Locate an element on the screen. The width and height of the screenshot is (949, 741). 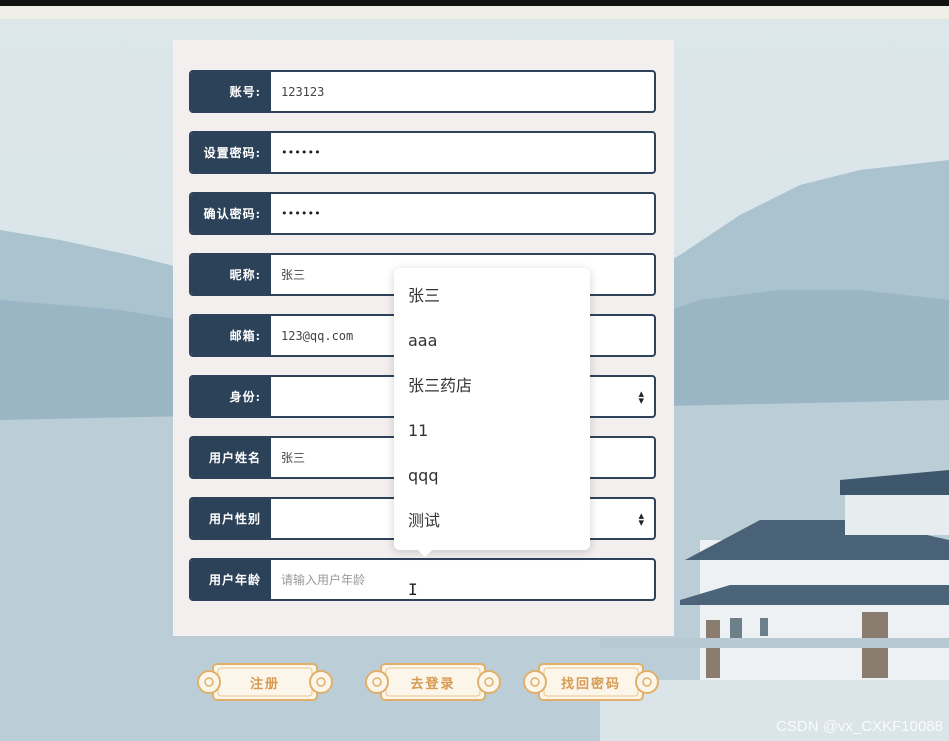
confirm-password-field: 确认密码: •••••• is located at coordinates (422, 213).